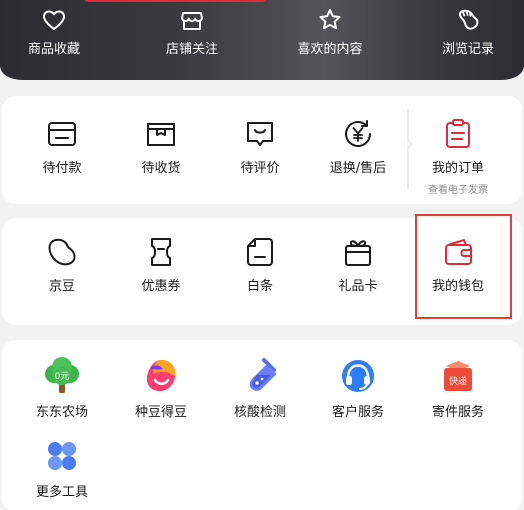 The image size is (524, 510). I want to click on shipping-service-label: 寄件服务, so click(457, 412).